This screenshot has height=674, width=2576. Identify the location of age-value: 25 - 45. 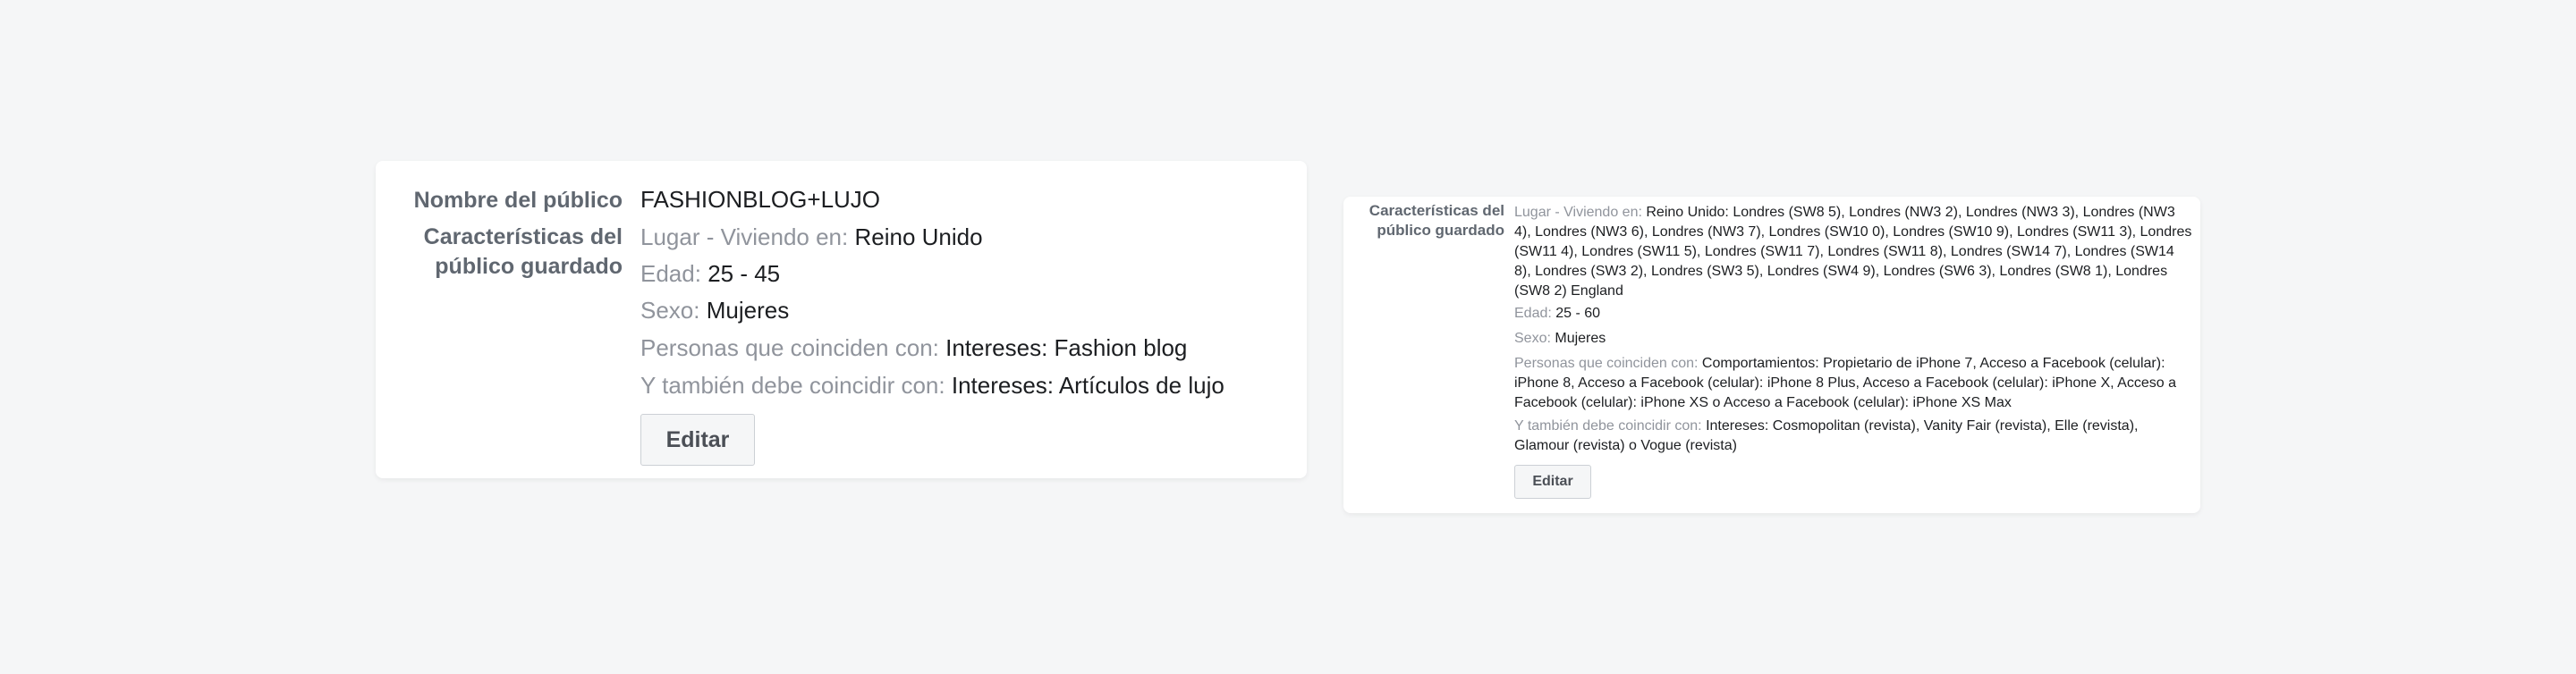
(744, 273).